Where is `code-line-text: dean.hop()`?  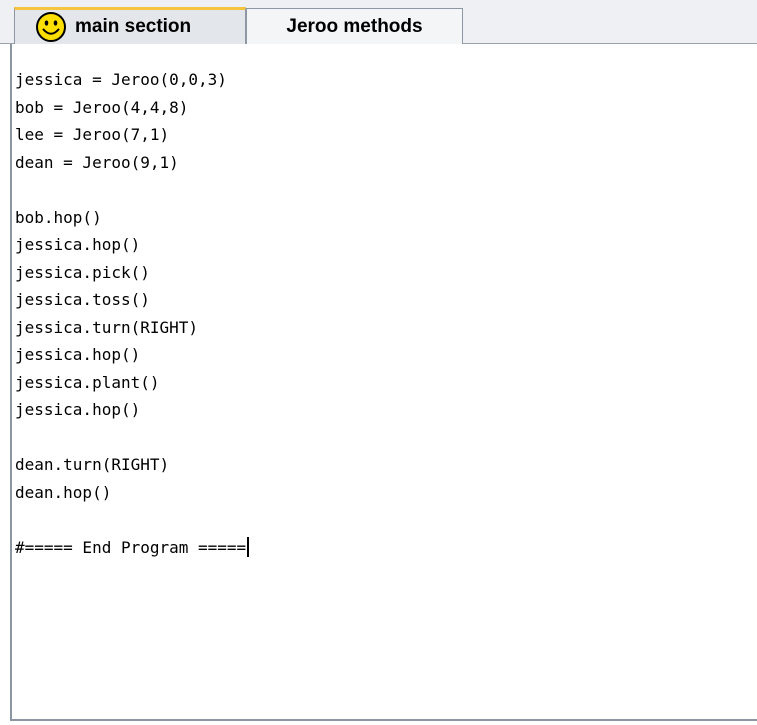 code-line-text: dean.hop() is located at coordinates (63, 492).